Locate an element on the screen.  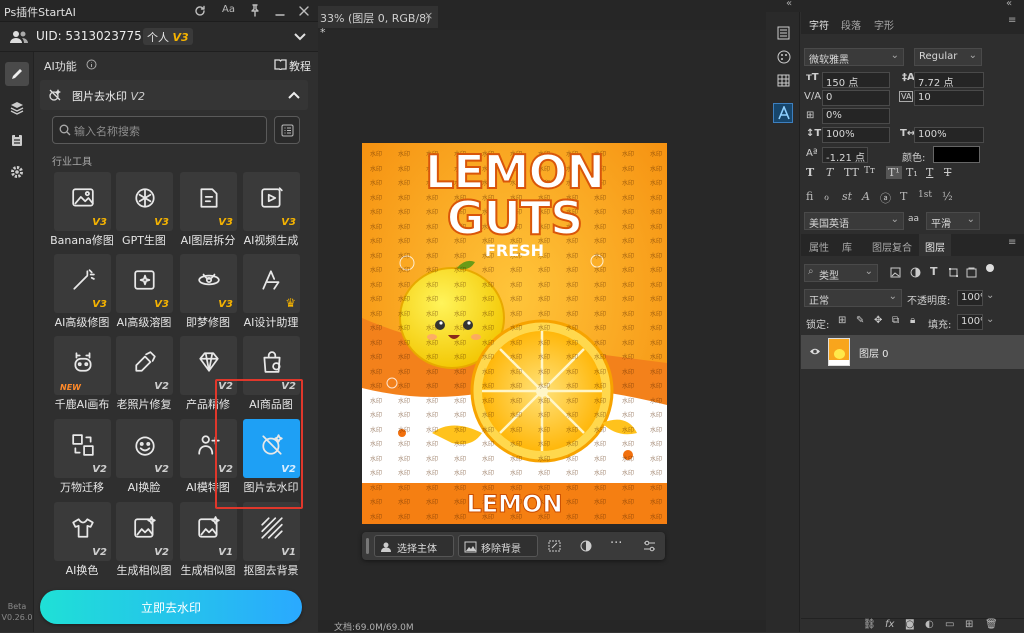
tab-properties: 属性 is located at coordinates (819, 246).